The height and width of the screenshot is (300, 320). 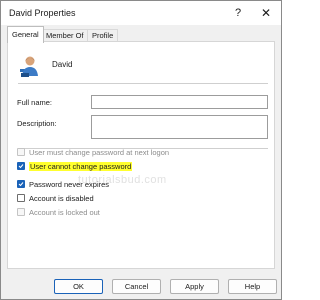 I want to click on separator, so click(x=143, y=83).